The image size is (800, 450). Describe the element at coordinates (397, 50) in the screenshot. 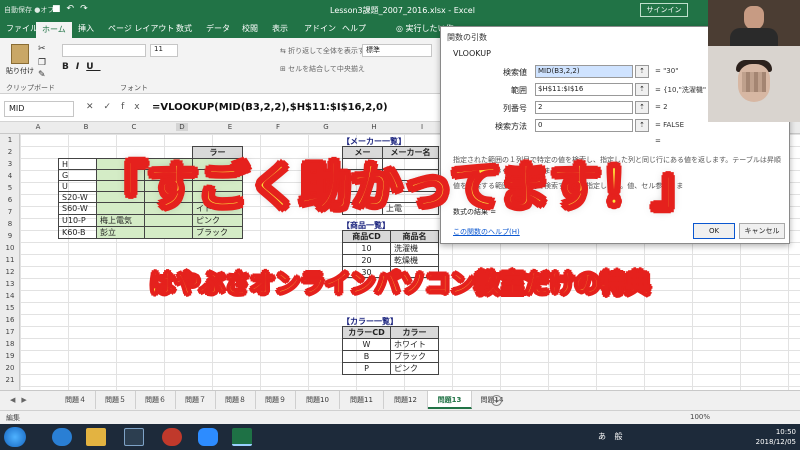

I see `number-format-box: 標準` at that location.